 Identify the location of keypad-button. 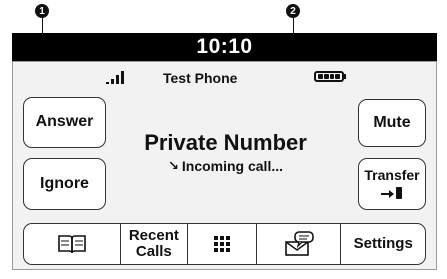
(222, 244).